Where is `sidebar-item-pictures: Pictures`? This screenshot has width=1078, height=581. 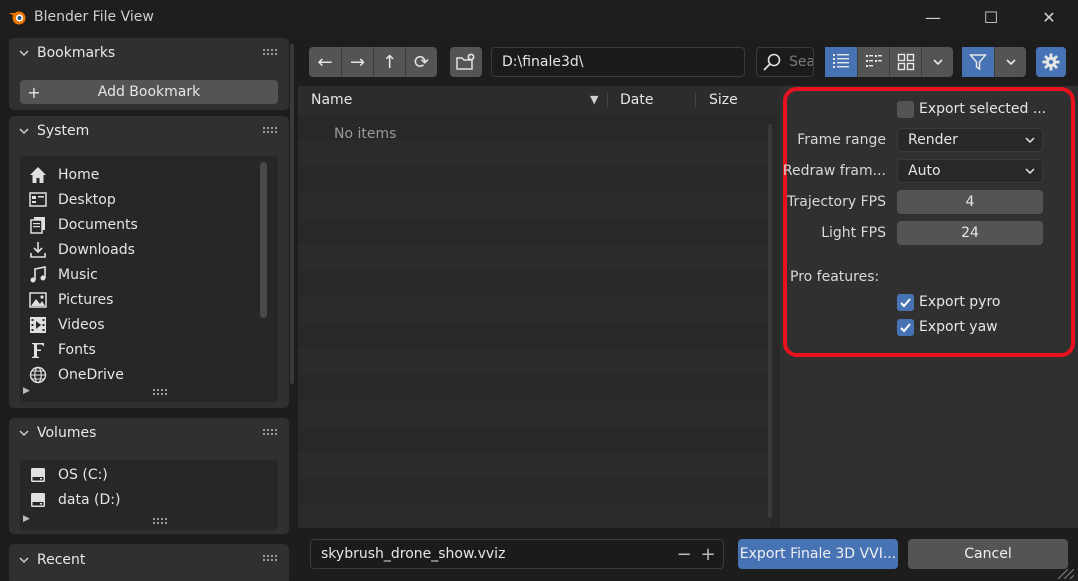 sidebar-item-pictures: Pictures is located at coordinates (149, 299).